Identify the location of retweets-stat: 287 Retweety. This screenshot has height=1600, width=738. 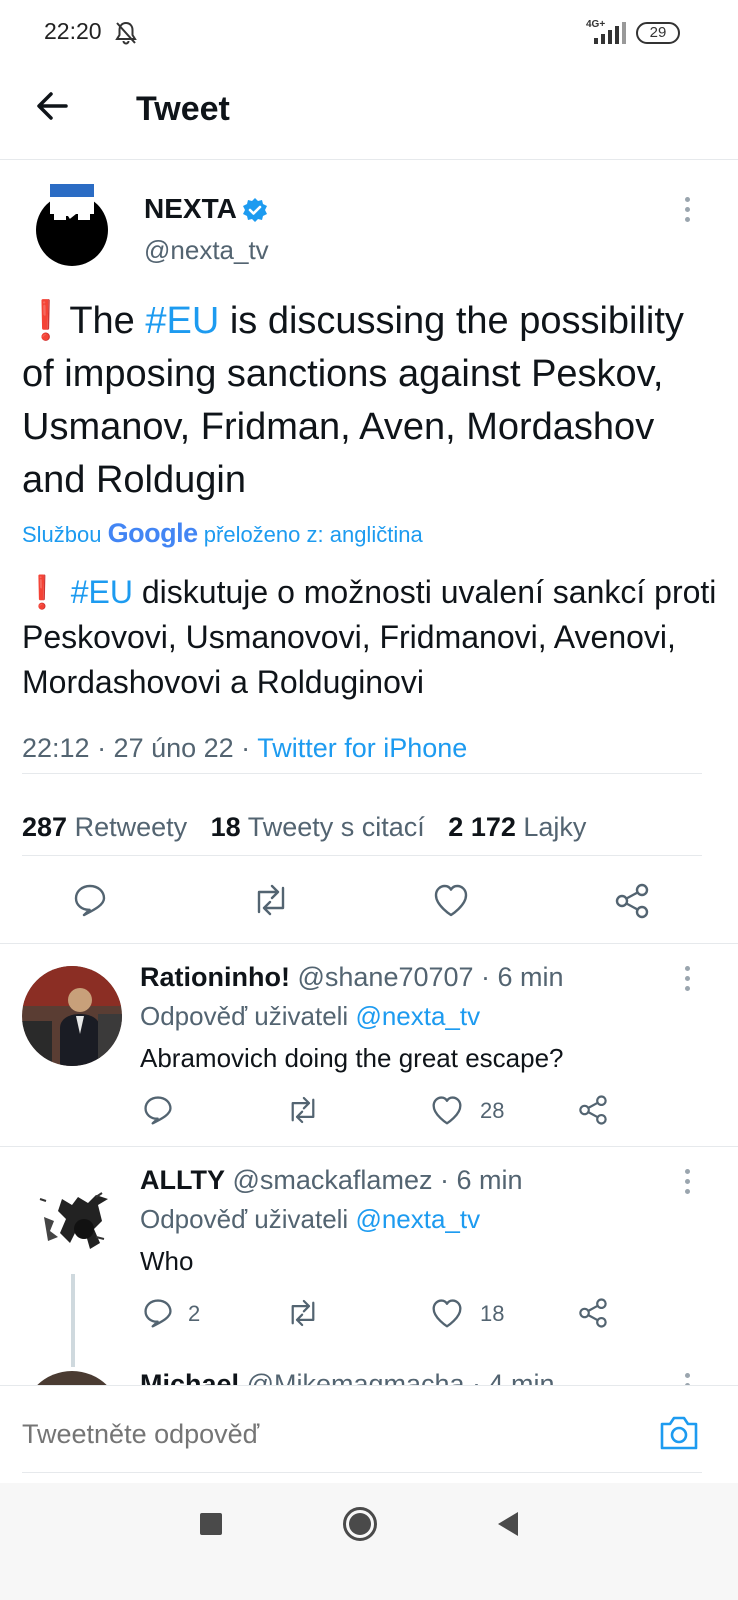
(104, 827).